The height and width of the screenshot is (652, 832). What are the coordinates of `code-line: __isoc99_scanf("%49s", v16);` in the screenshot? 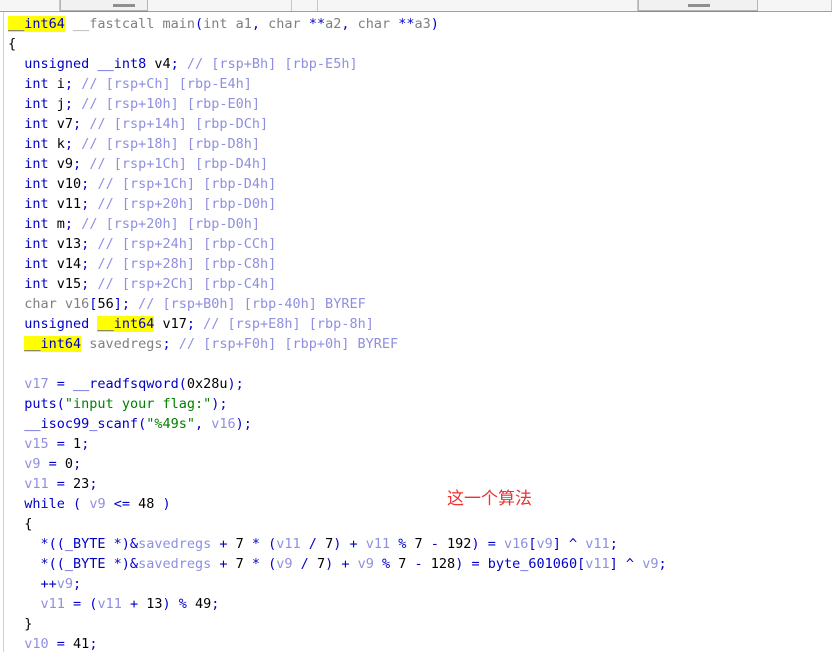 It's located at (337, 424).